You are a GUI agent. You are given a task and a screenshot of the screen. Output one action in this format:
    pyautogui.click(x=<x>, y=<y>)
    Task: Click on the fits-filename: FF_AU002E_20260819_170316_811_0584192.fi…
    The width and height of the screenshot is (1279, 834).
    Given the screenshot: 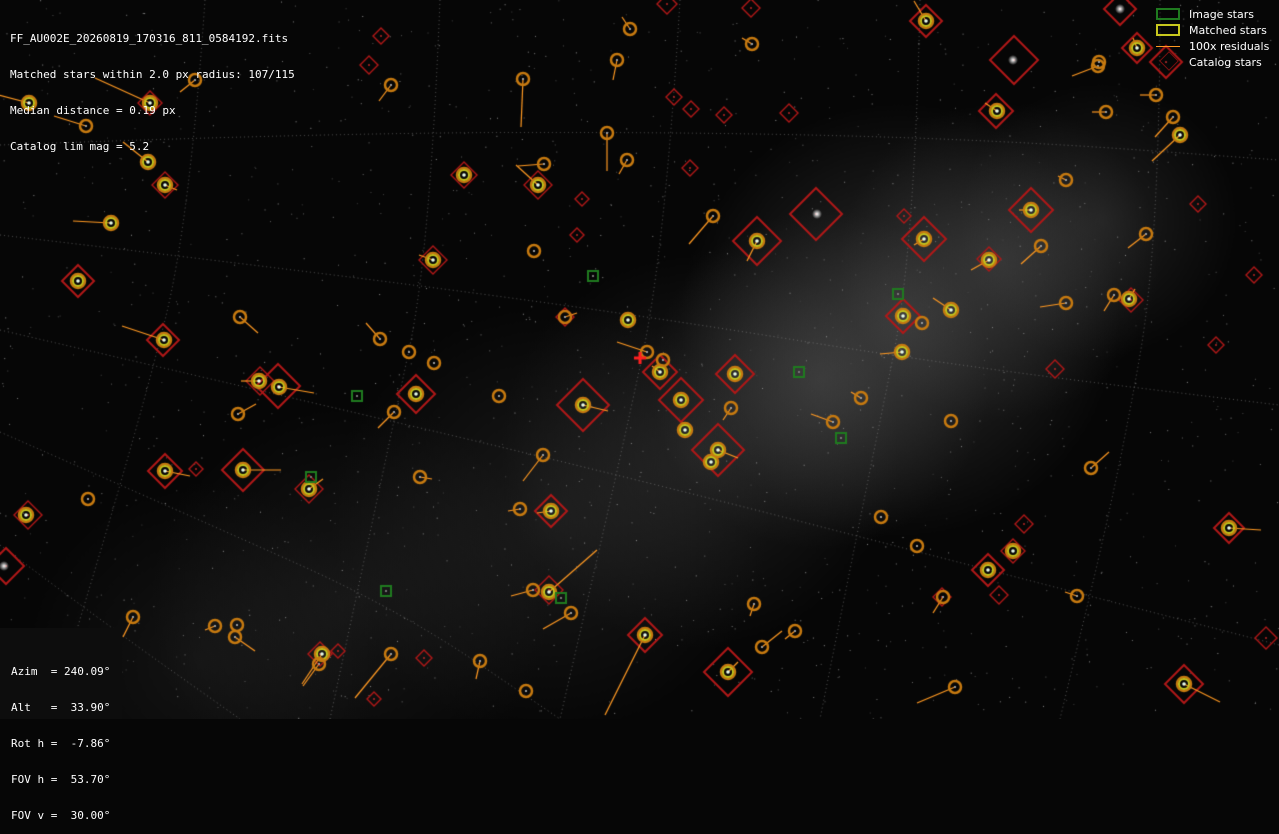 What is the action you would take?
    pyautogui.click(x=149, y=38)
    